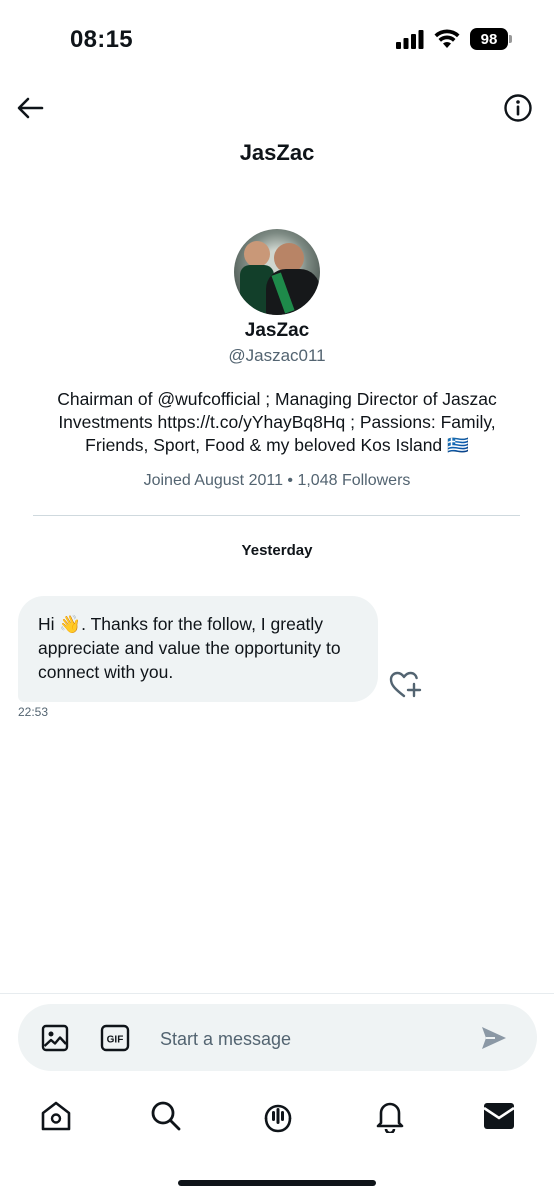 Image resolution: width=554 pixels, height=1200 pixels. I want to click on date-separator: Yesterday, so click(277, 550).